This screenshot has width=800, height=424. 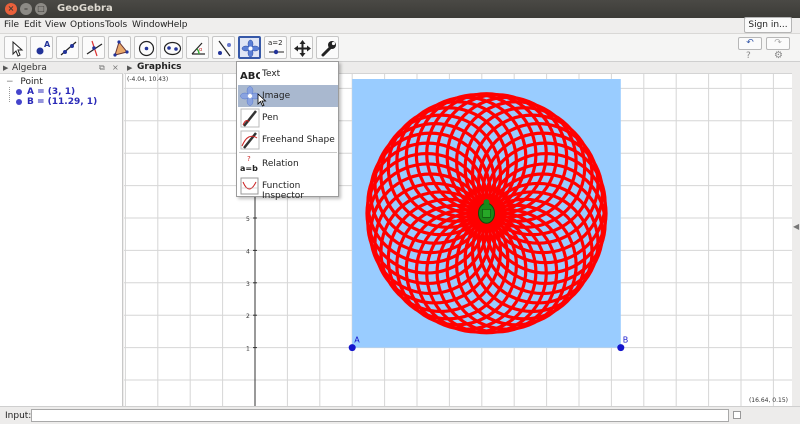 What do you see at coordinates (31, 82) in the screenshot?
I see `tree-group-label: Point` at bounding box center [31, 82].